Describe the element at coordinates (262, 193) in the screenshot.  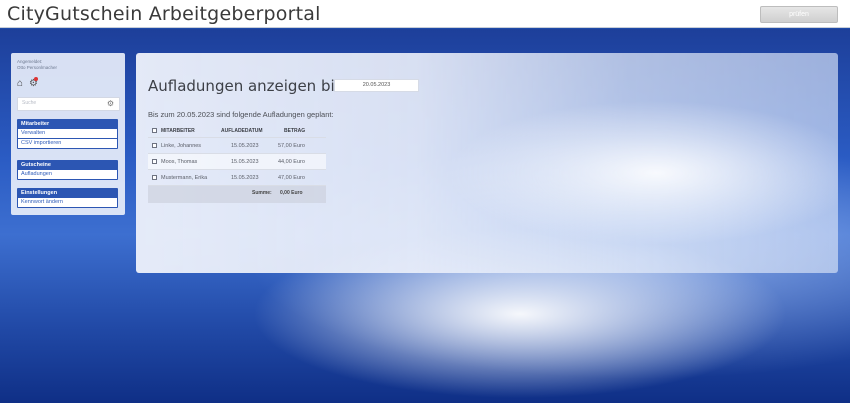
I see `sum-label: Summe:` at that location.